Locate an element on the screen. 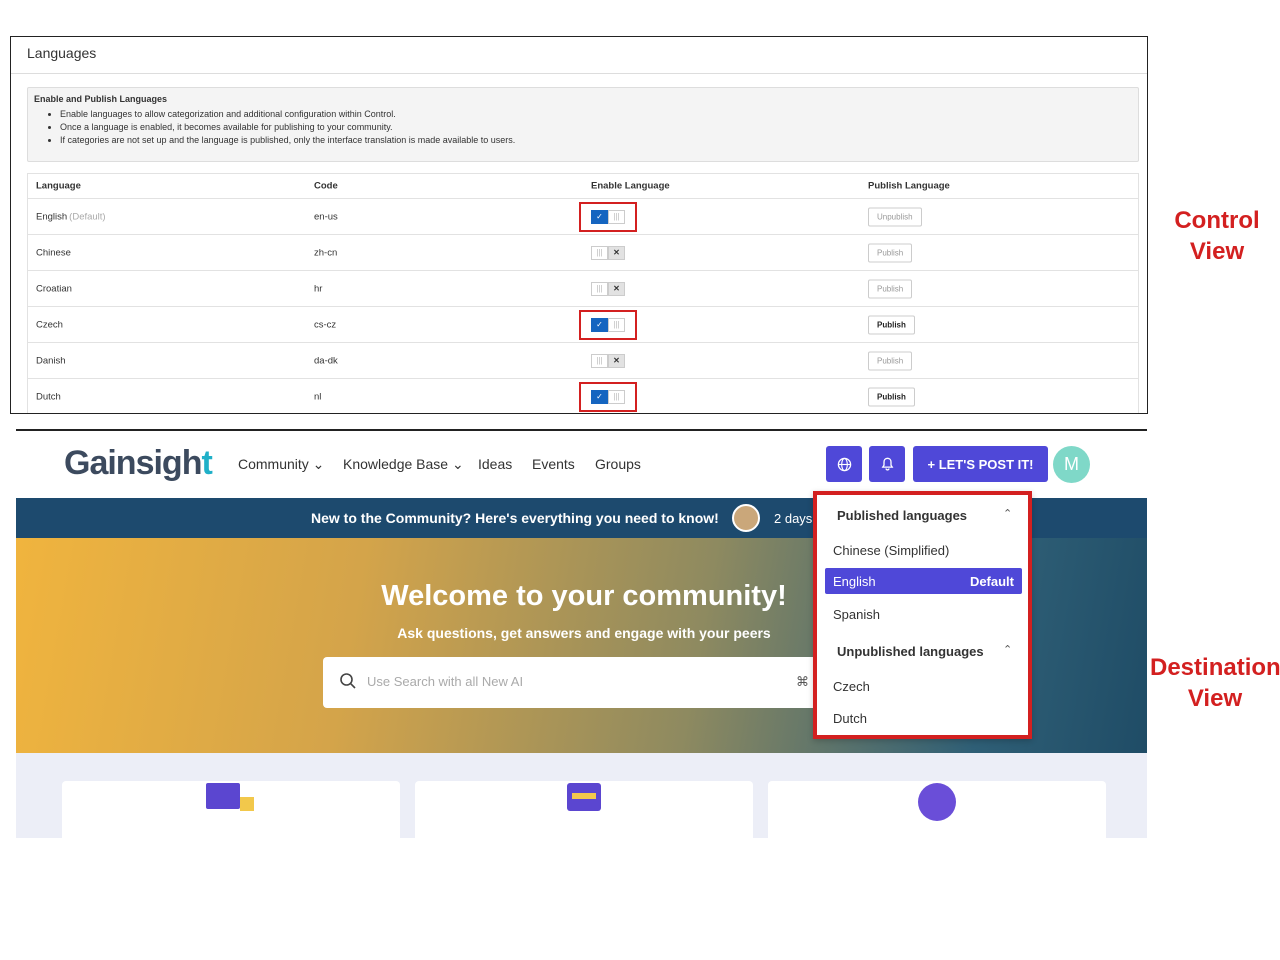 This screenshot has height=960, width=1280. search-bar: Use Search with all New AI ⌘ is located at coordinates (578, 682).